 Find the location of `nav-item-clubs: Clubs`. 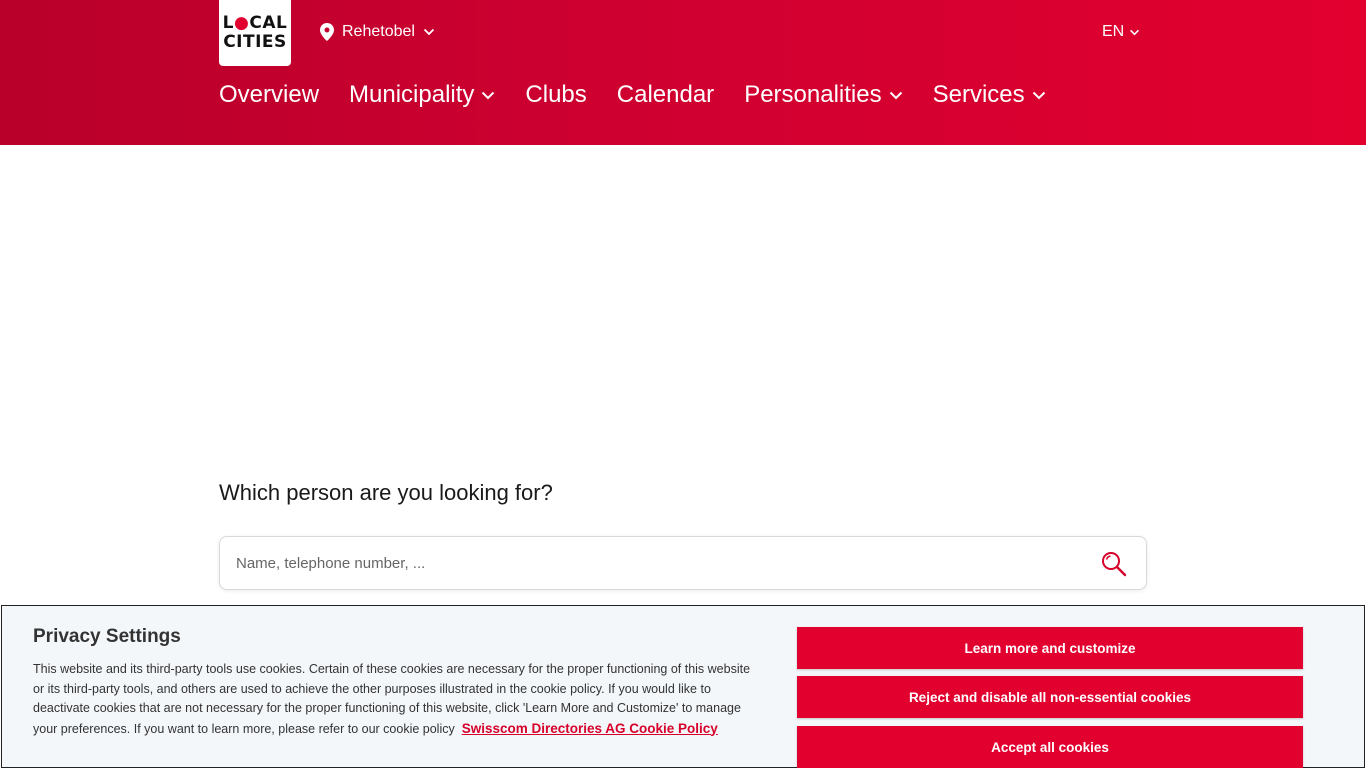

nav-item-clubs: Clubs is located at coordinates (555, 95).